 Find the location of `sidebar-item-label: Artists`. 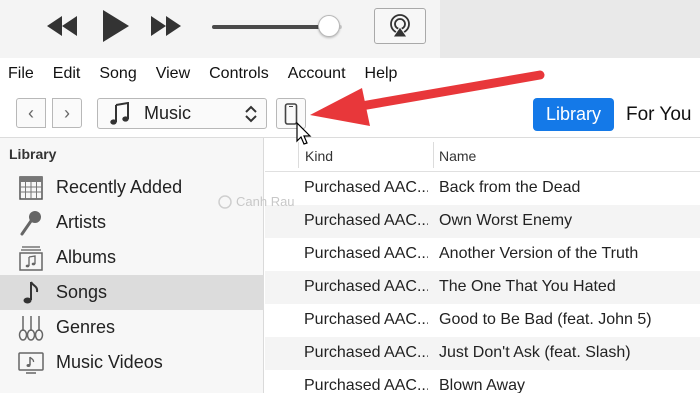

sidebar-item-label: Artists is located at coordinates (81, 222).